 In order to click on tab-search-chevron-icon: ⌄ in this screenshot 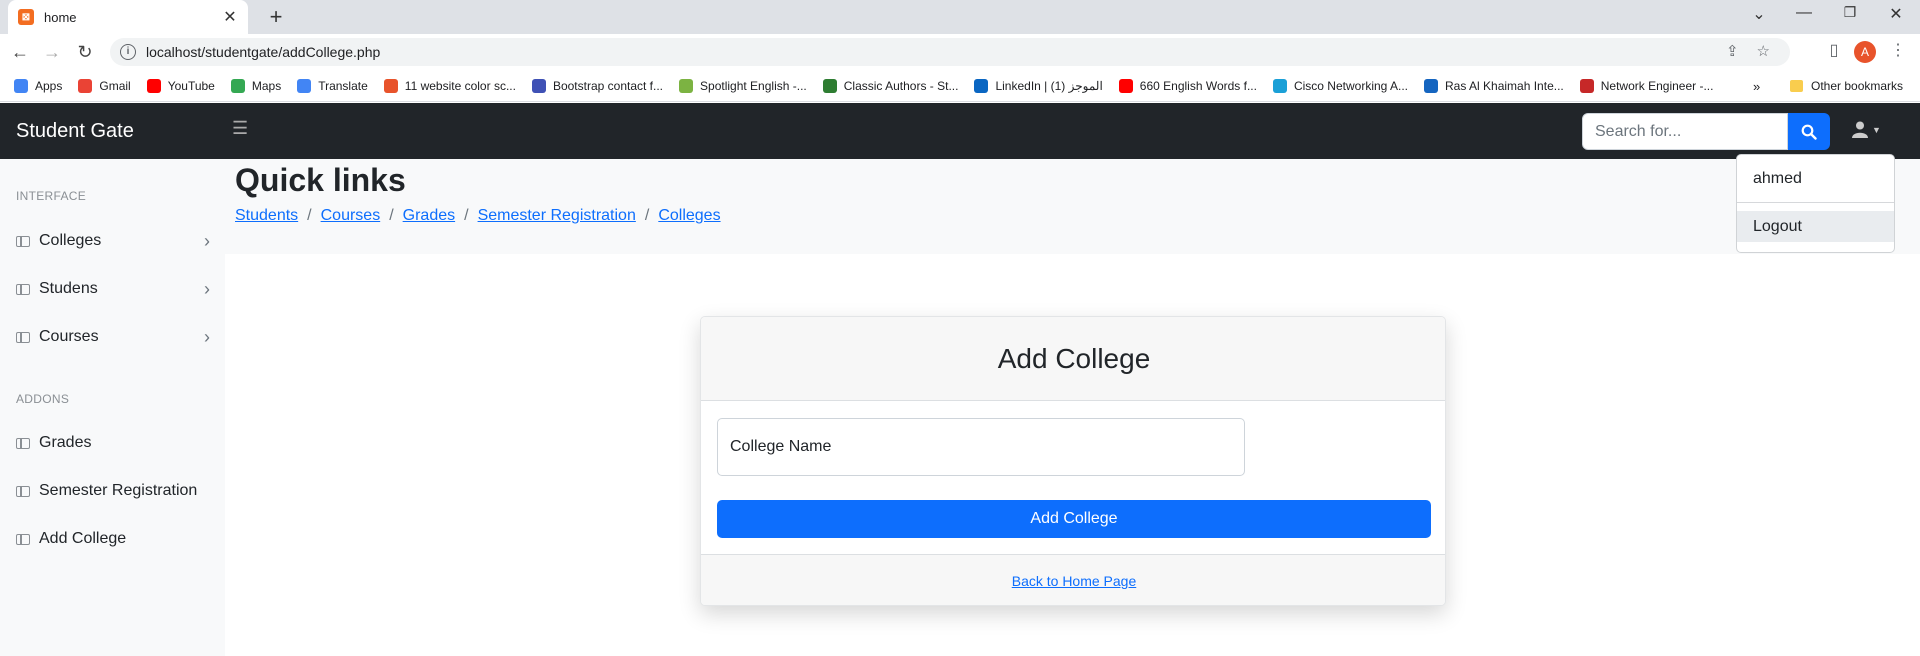, I will do `click(1759, 14)`.